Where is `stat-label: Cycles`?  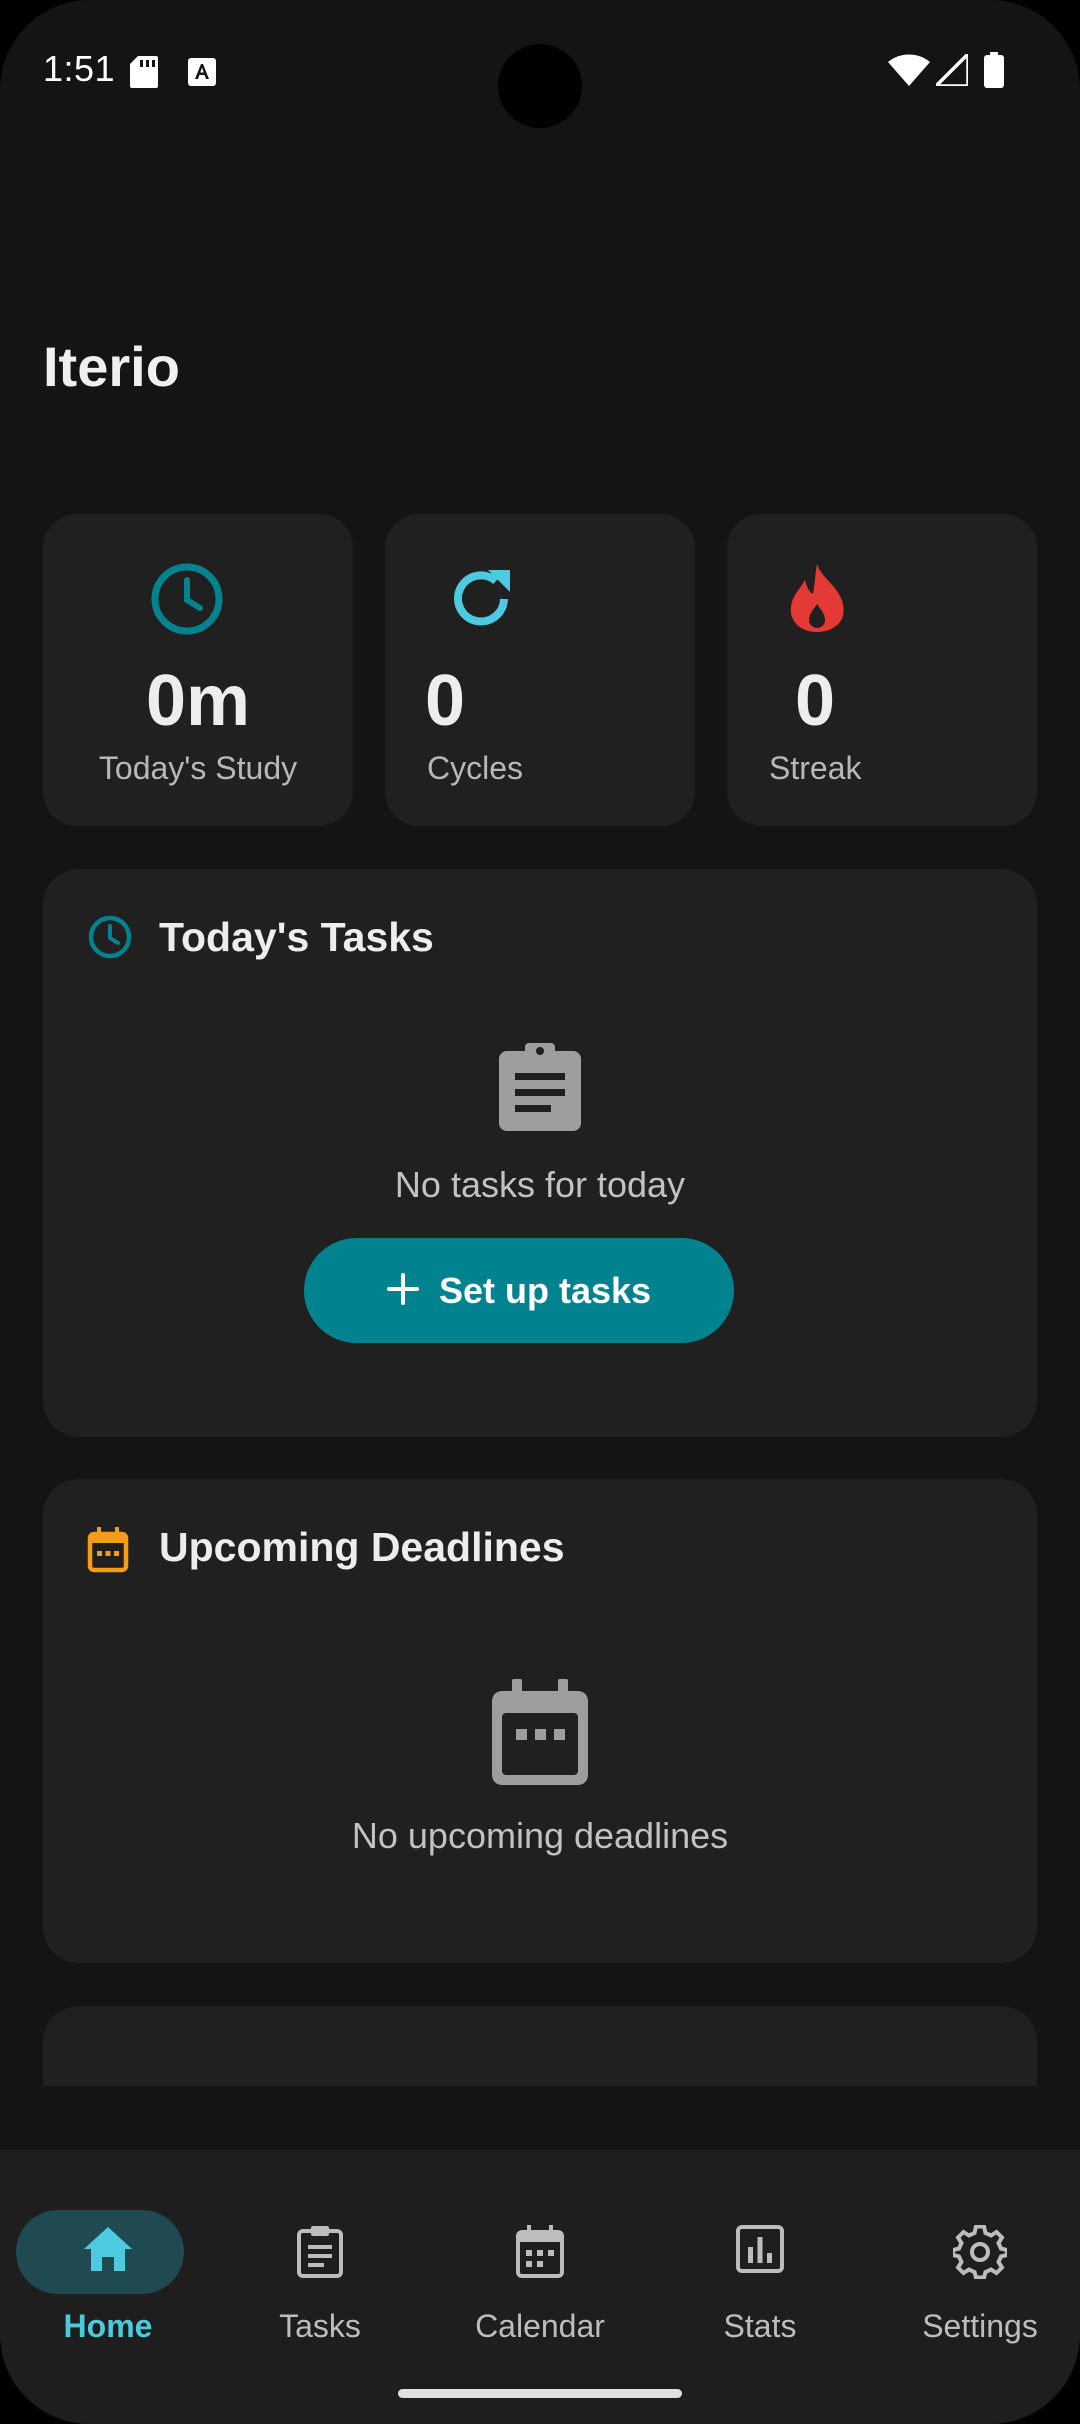
stat-label: Cycles is located at coordinates (475, 768).